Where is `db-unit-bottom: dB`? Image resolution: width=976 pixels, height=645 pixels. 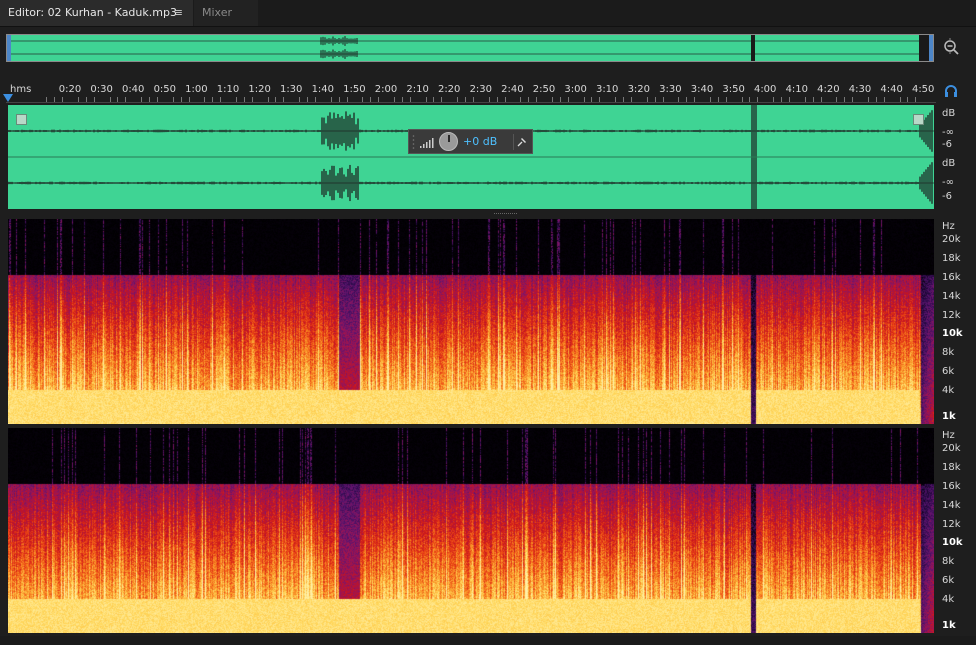
db-unit-bottom: dB is located at coordinates (949, 163).